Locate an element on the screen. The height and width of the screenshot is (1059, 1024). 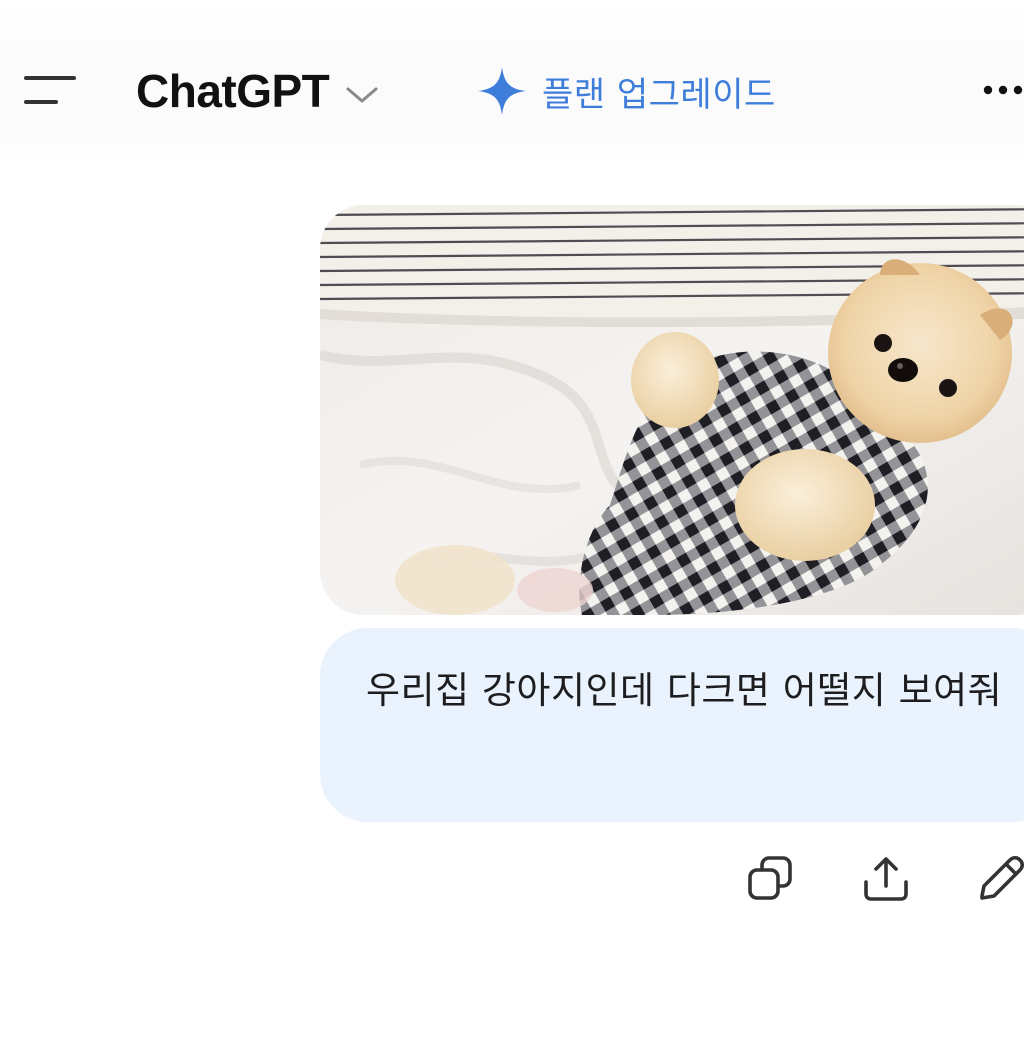
sparkle-icon is located at coordinates (502, 91).